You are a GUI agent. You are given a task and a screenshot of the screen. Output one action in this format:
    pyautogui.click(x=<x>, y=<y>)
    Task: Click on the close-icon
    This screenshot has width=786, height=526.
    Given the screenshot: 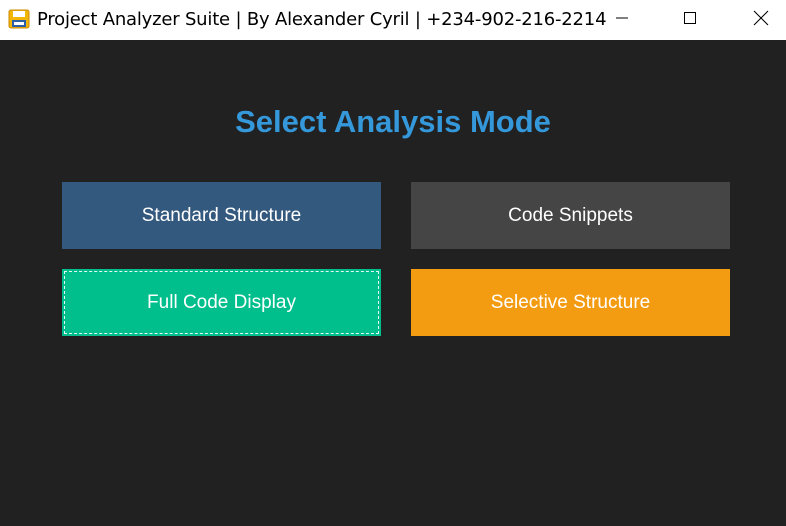 What is the action you would take?
    pyautogui.click(x=761, y=20)
    